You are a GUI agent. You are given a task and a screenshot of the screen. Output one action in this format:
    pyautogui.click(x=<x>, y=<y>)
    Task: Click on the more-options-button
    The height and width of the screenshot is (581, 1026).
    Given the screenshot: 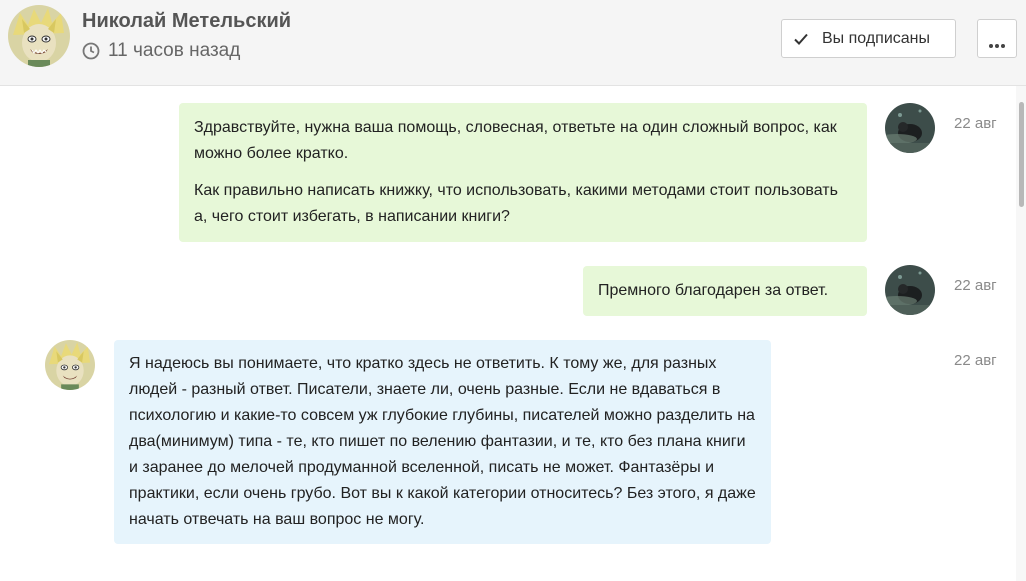 What is the action you would take?
    pyautogui.click(x=997, y=38)
    